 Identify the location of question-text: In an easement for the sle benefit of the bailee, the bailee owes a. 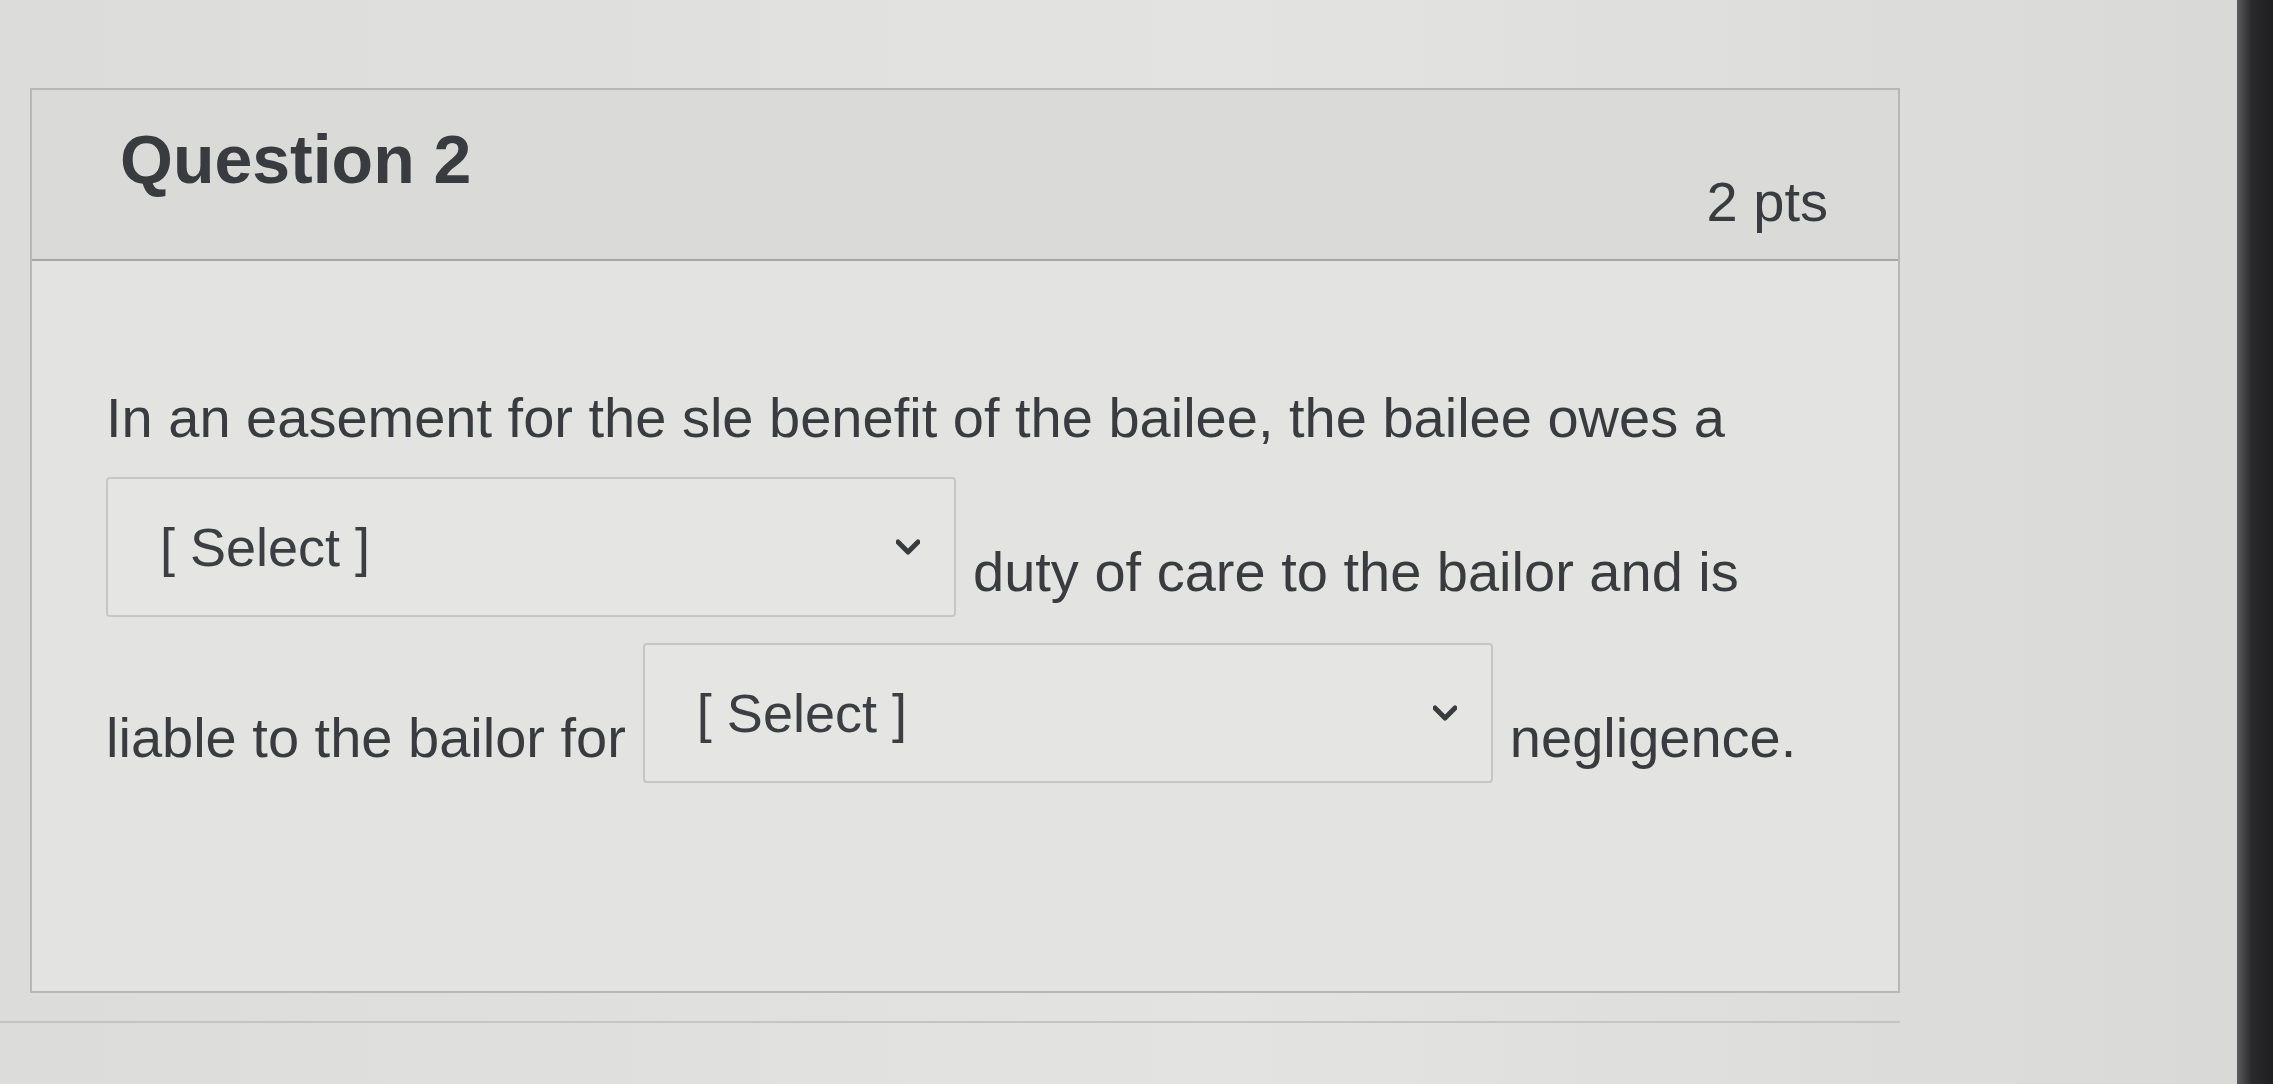
(915, 418).